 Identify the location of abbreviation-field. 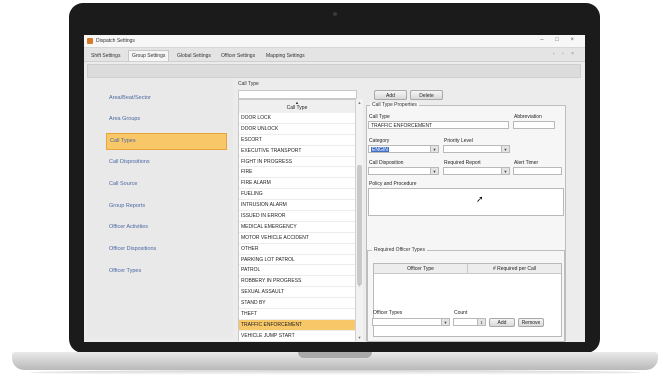
(534, 125).